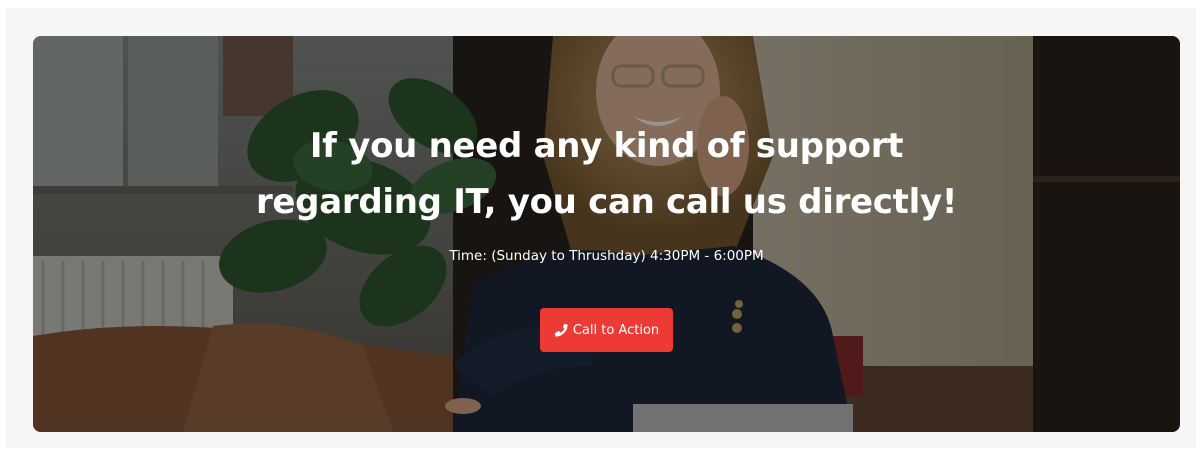  What do you see at coordinates (561, 330) in the screenshot?
I see `phone-icon` at bounding box center [561, 330].